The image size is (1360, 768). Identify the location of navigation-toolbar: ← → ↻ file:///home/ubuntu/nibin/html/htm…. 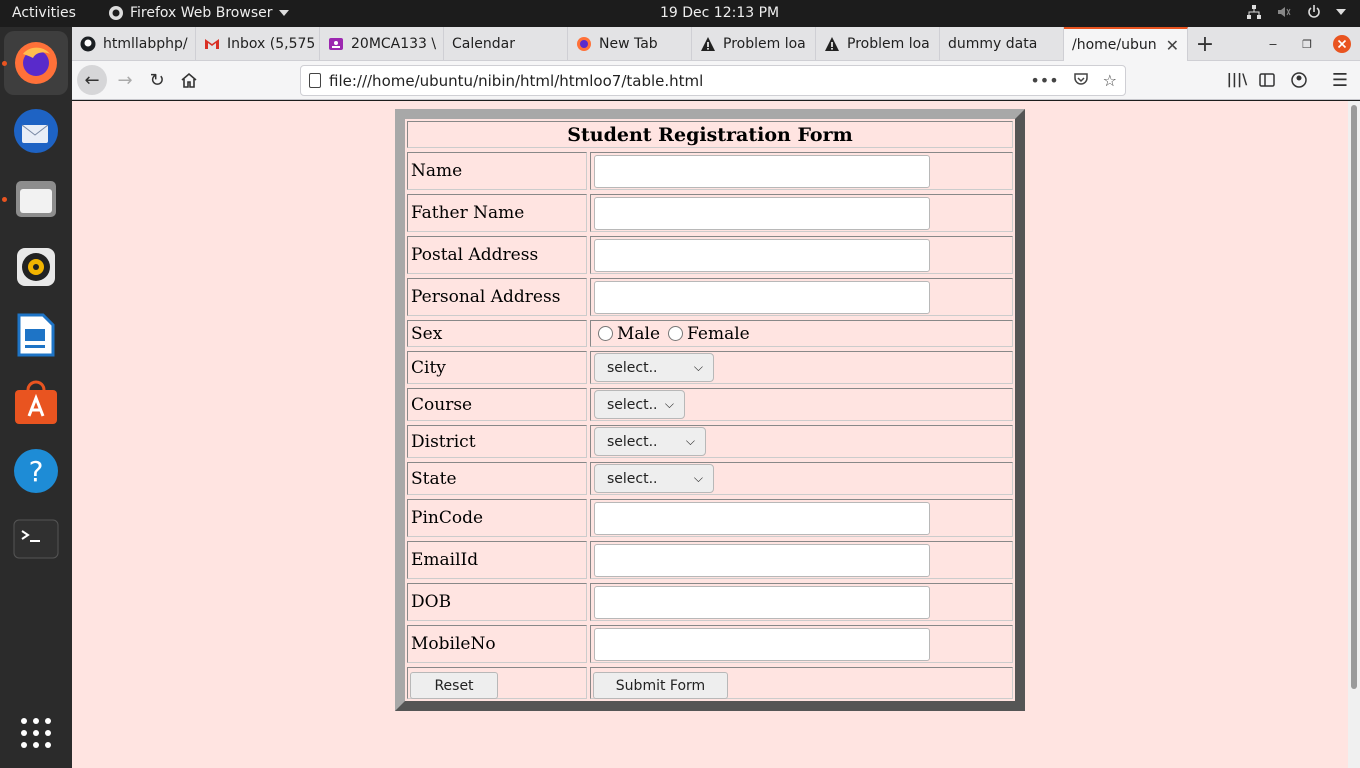
(716, 80).